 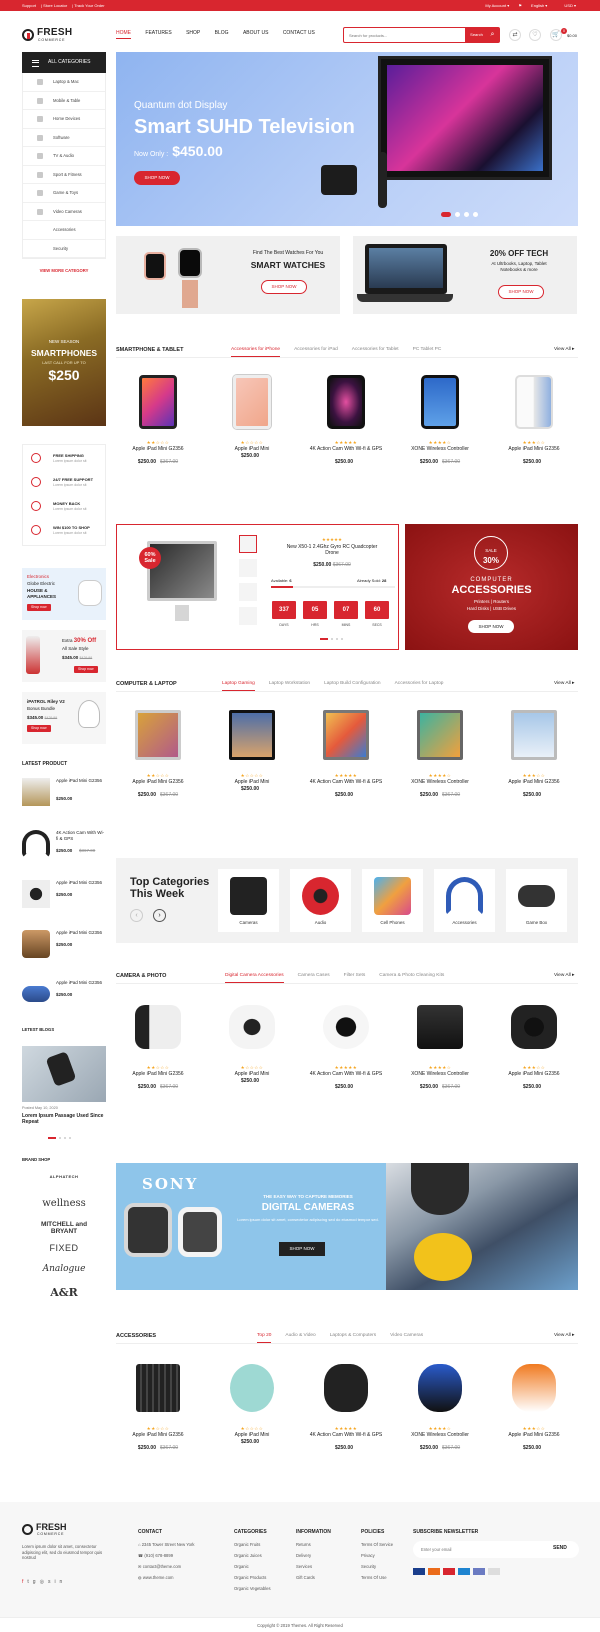 What do you see at coordinates (60, 1582) in the screenshot?
I see `linkedin-icon: in` at bounding box center [60, 1582].